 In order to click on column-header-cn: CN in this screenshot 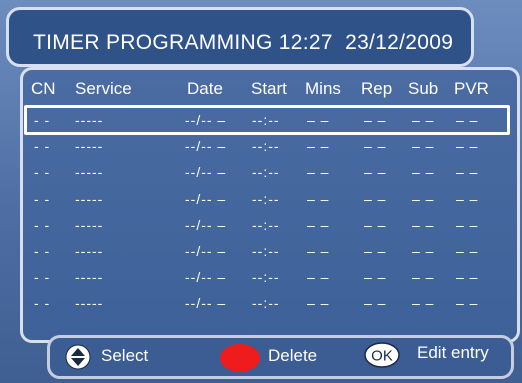, I will do `click(43, 88)`.